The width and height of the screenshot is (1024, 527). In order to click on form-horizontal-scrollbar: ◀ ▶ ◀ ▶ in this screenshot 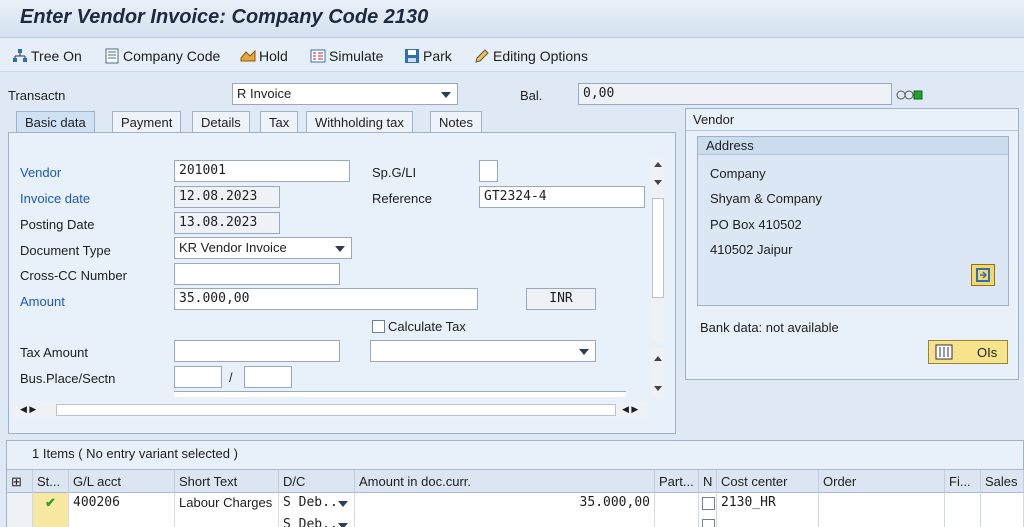, I will do `click(331, 410)`.